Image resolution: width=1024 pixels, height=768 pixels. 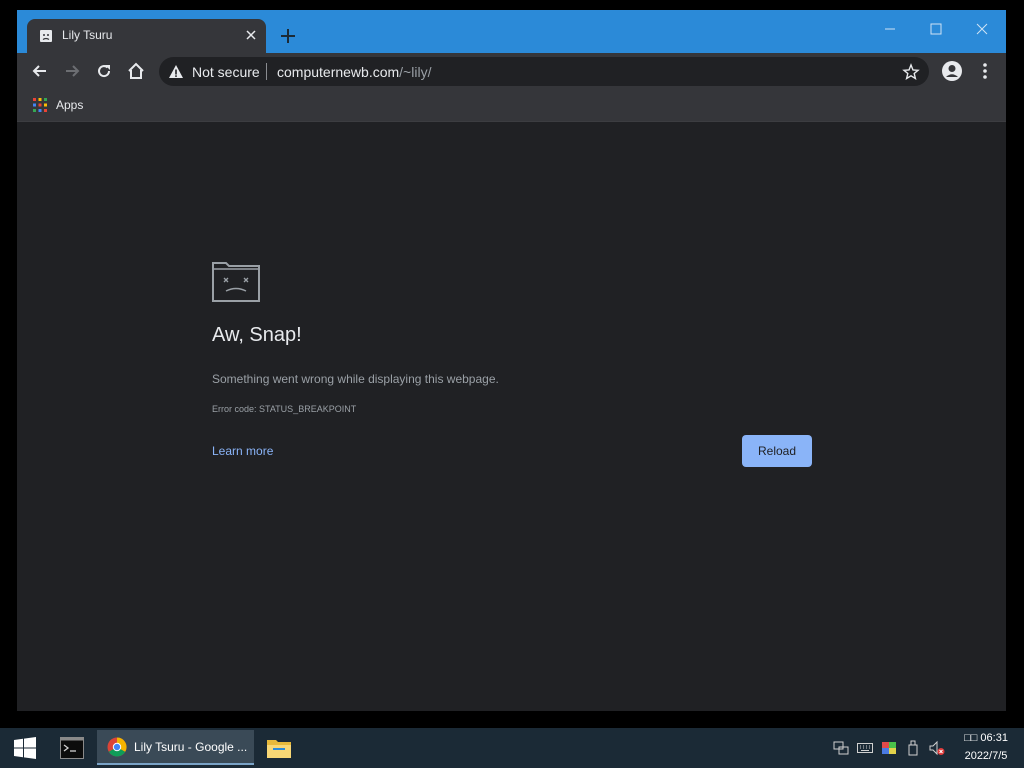 What do you see at coordinates (338, 72) in the screenshot?
I see `url-domain: computernewb.com` at bounding box center [338, 72].